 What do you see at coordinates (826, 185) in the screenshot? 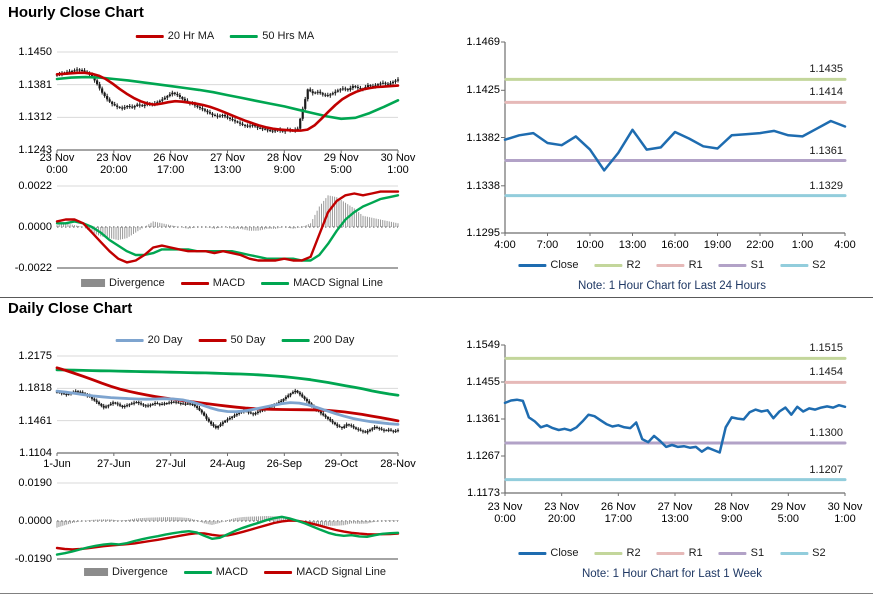
I see `level-label-s2: 1.1329` at bounding box center [826, 185].